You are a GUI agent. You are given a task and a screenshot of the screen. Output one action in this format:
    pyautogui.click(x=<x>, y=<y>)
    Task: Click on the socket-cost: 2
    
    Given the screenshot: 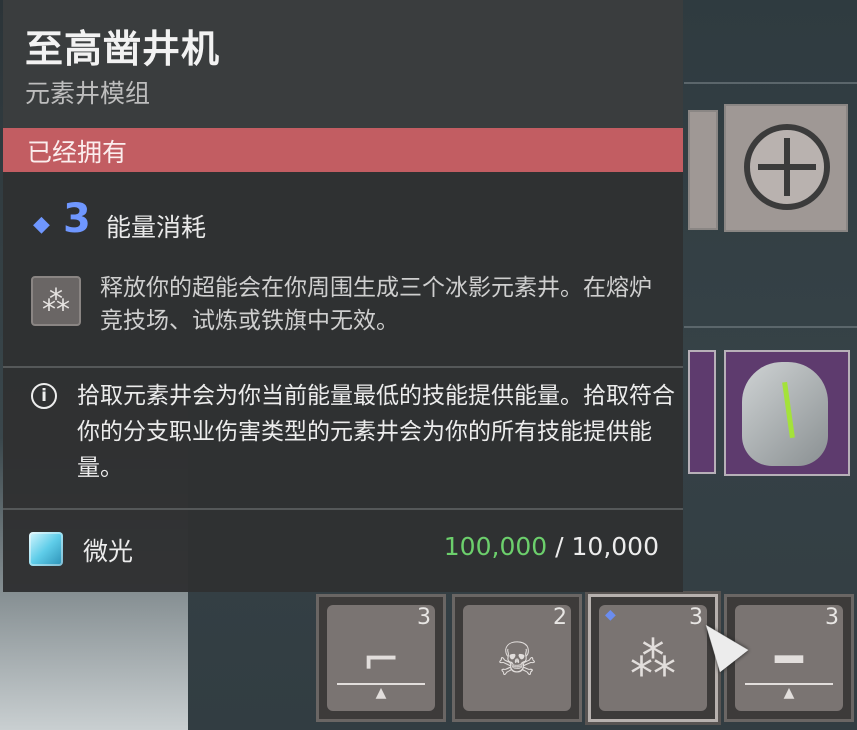 What is the action you would take?
    pyautogui.click(x=560, y=617)
    